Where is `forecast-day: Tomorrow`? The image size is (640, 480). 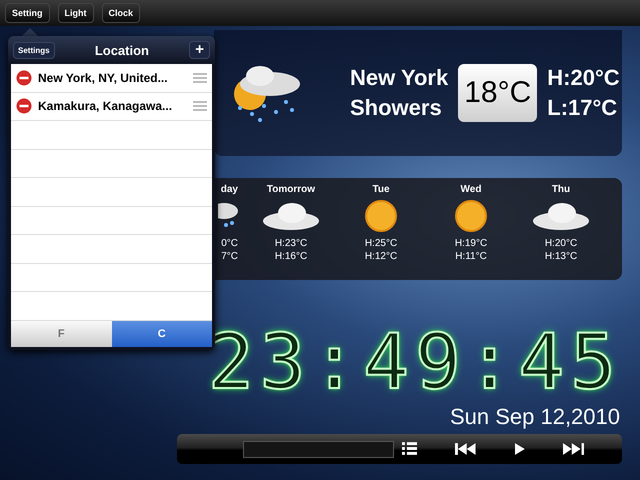
forecast-day: Tomorrow is located at coordinates (291, 189).